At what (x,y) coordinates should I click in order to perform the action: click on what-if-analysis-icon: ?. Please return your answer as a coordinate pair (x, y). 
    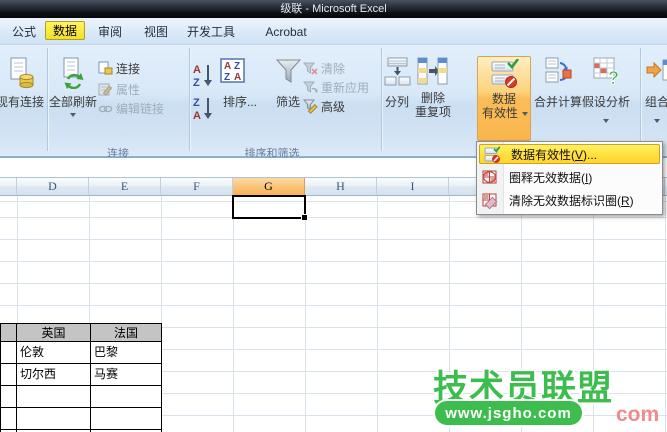
    Looking at the image, I should click on (606, 71).